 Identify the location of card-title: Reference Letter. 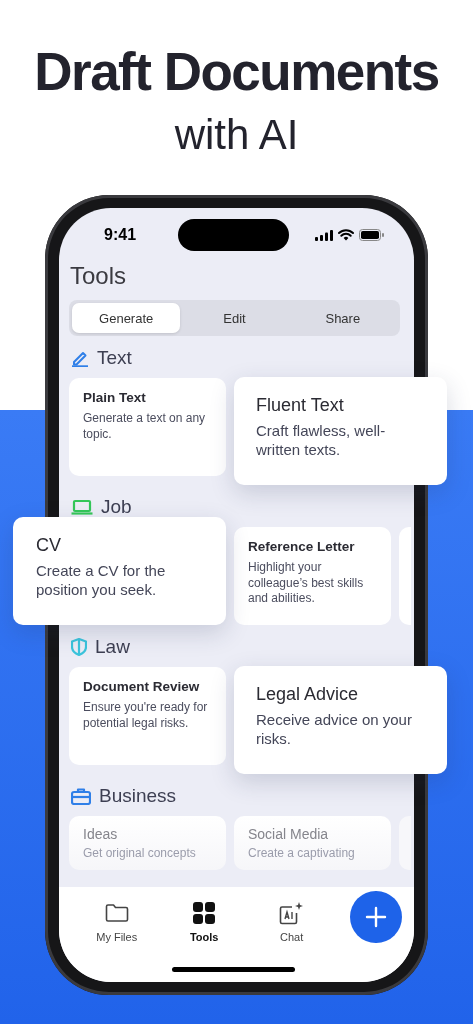
(302, 546).